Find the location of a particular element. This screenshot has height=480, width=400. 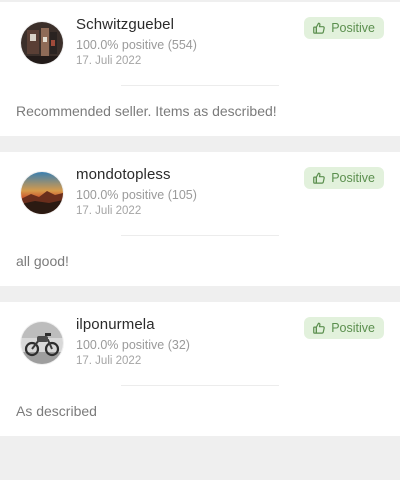

review-comment: Recommended seller. Items as described! is located at coordinates (146, 111).